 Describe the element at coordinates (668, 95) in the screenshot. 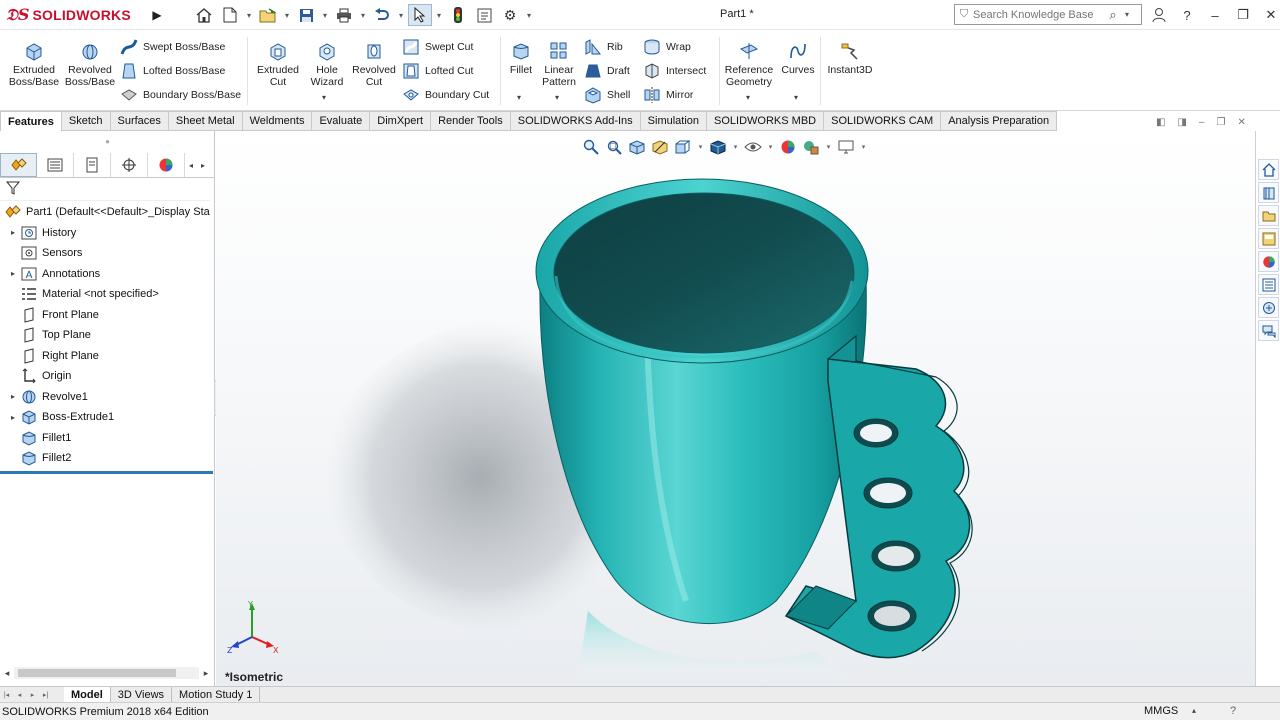

I see `mirror-button: Mirror` at that location.